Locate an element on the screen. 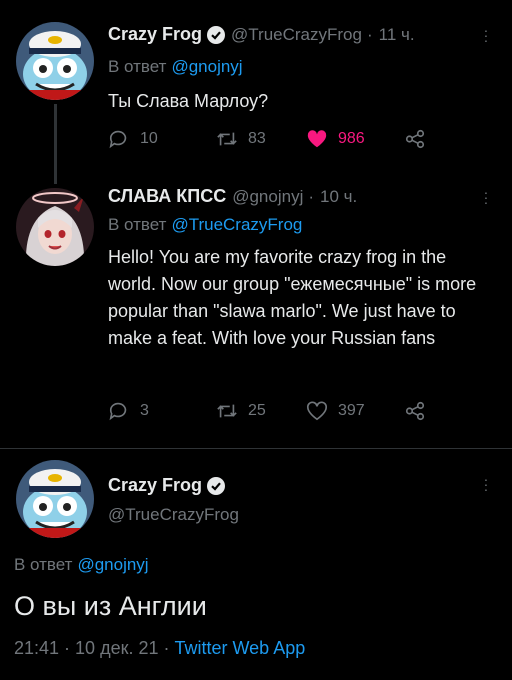 The image size is (512, 680). retweet-button: 83 is located at coordinates (261, 139).